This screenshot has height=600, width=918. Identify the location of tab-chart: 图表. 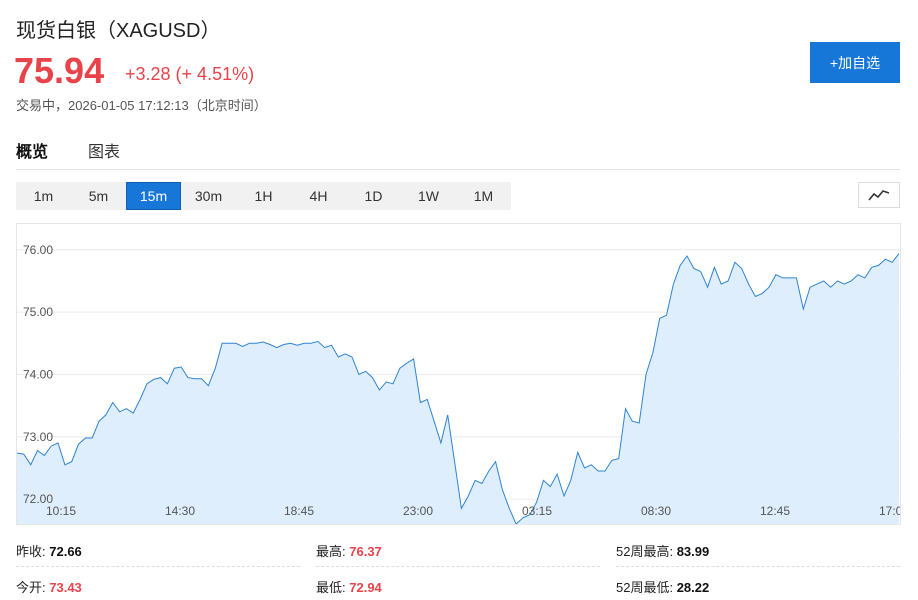
(104, 150).